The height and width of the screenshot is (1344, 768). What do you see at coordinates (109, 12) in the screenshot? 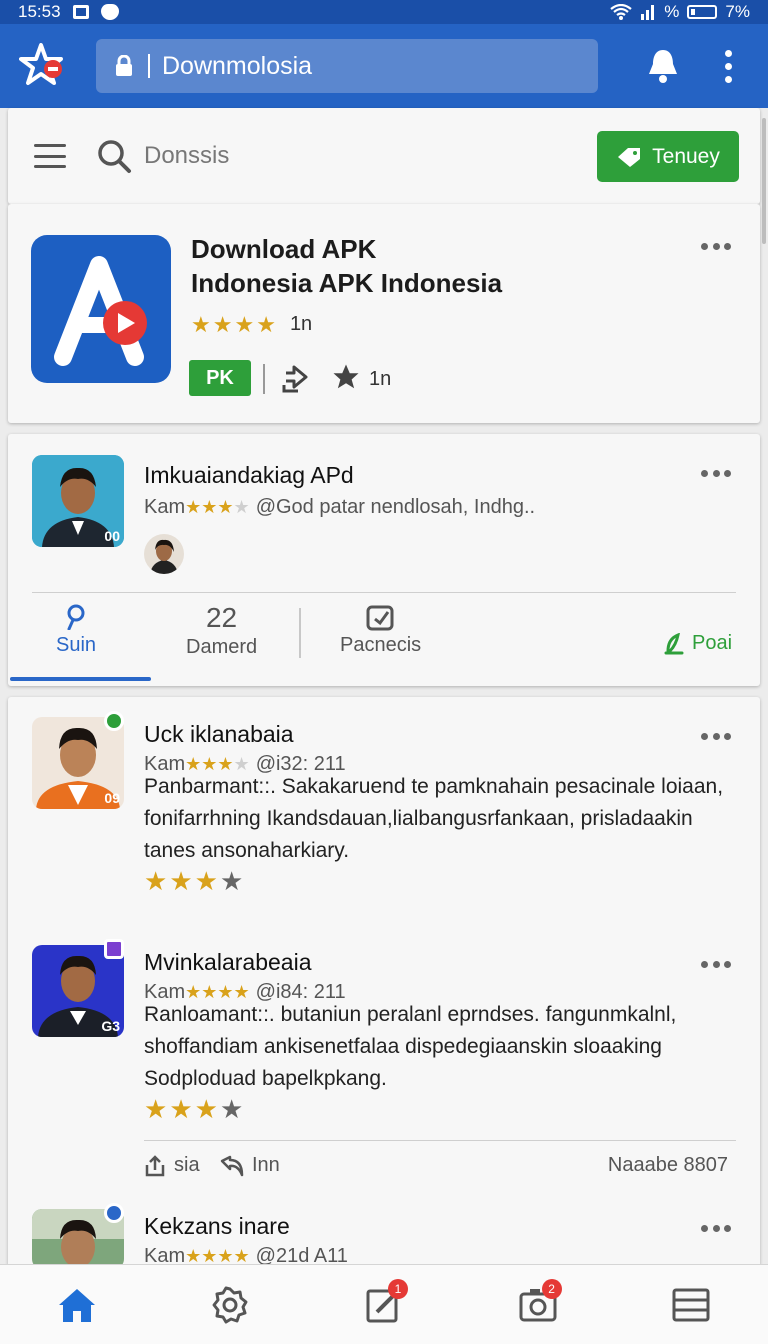
I see `shield-icon` at bounding box center [109, 12].